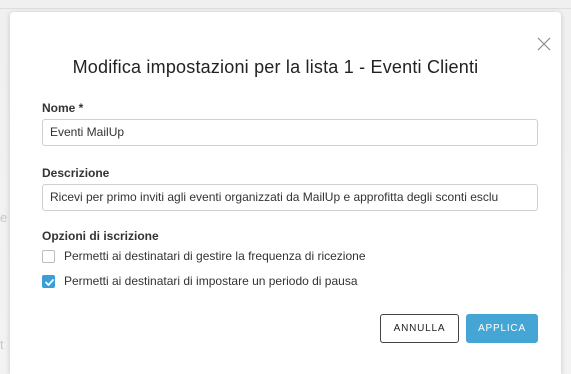 The width and height of the screenshot is (571, 374). I want to click on pause-checkbox, so click(48, 281).